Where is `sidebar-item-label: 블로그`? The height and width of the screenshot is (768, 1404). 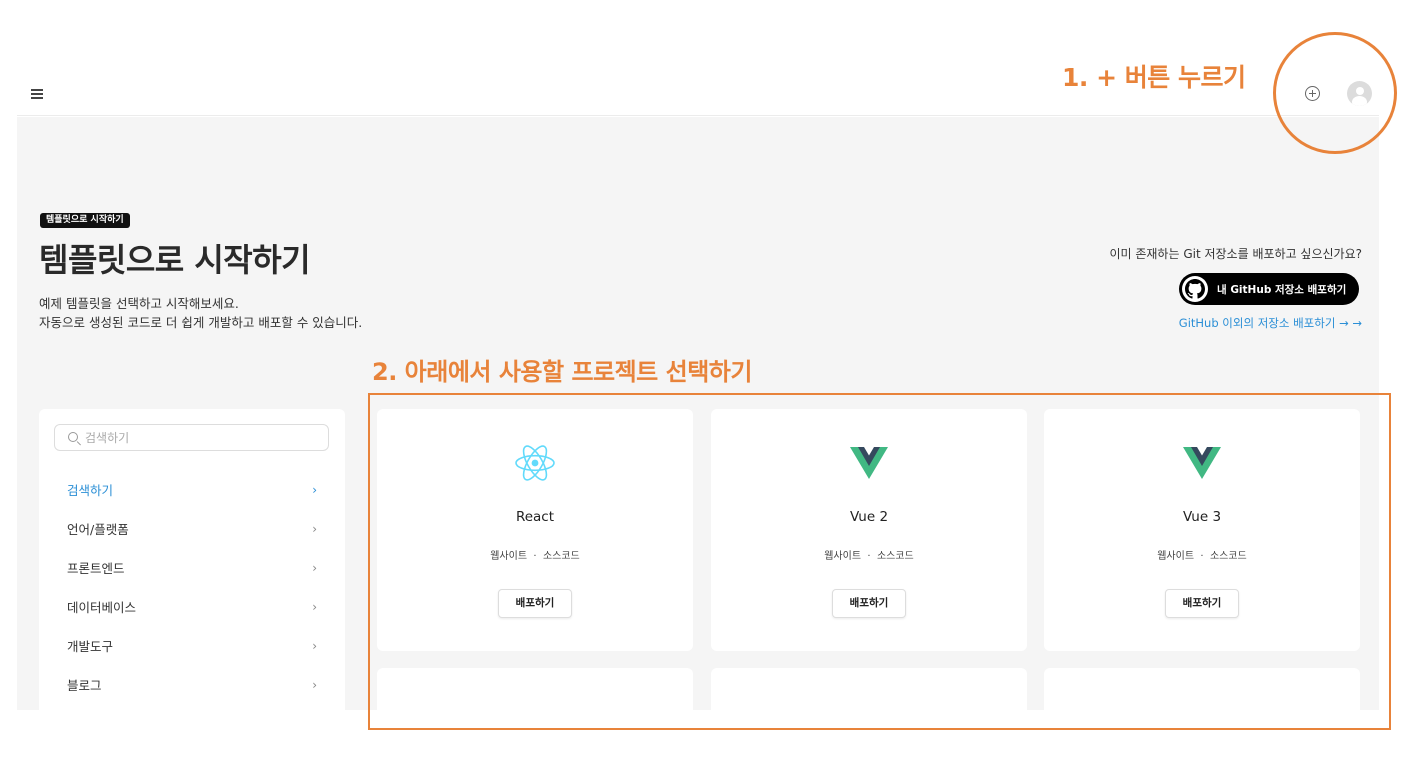
sidebar-item-label: 블로그 is located at coordinates (84, 685).